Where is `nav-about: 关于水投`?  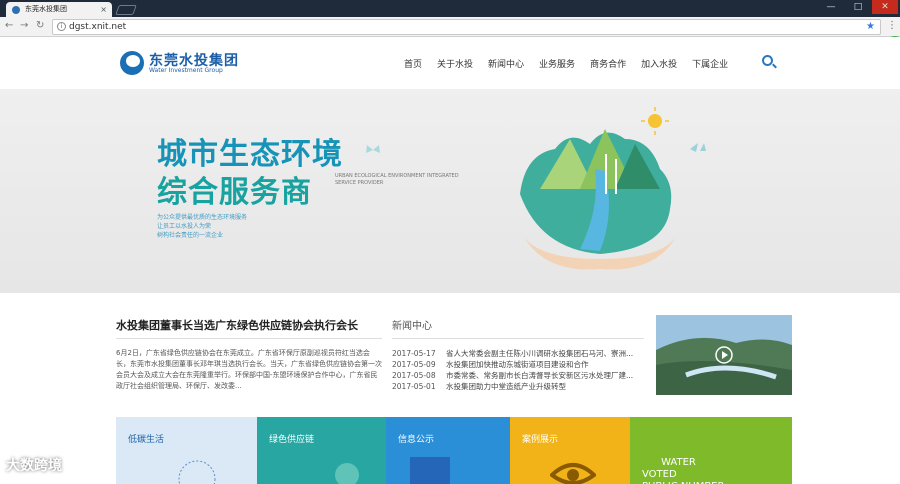
nav-about: 关于水投 is located at coordinates (455, 63).